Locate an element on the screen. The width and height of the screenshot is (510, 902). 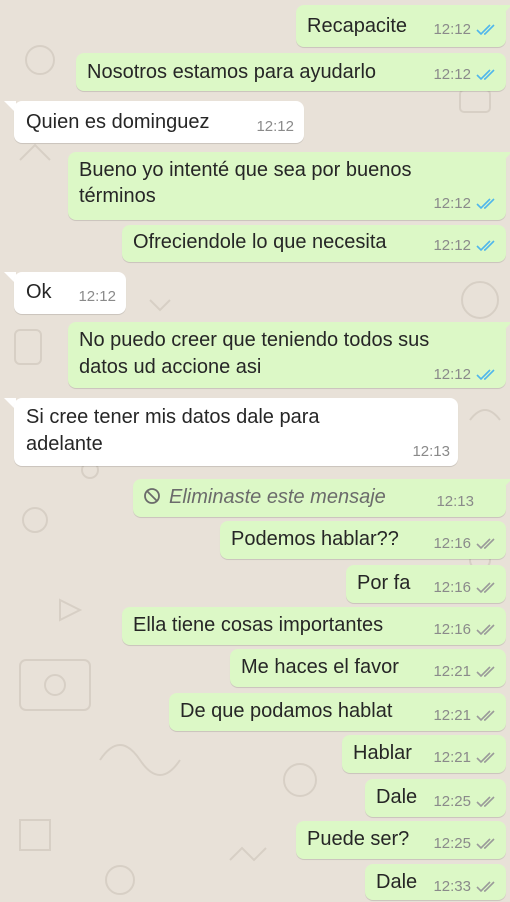
message-bubble-outgoing: Nosotros estamos para ayudarlo 12:12 is located at coordinates (291, 72).